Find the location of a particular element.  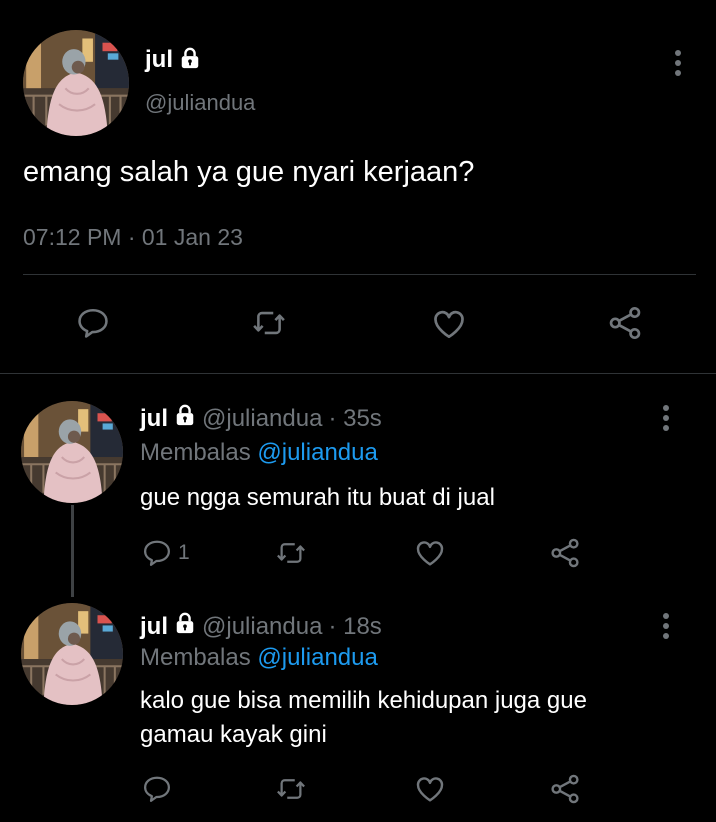

reply-header: jul @juliandua · 18s is located at coordinates (261, 626).